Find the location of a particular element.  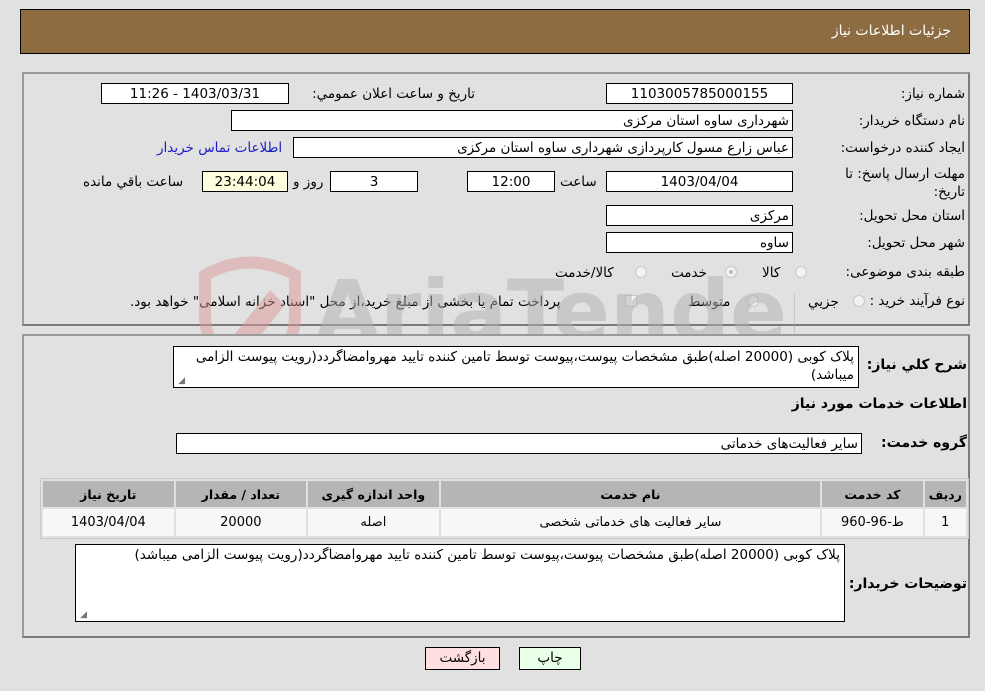

deadline-time-label: ساعت is located at coordinates (578, 182).